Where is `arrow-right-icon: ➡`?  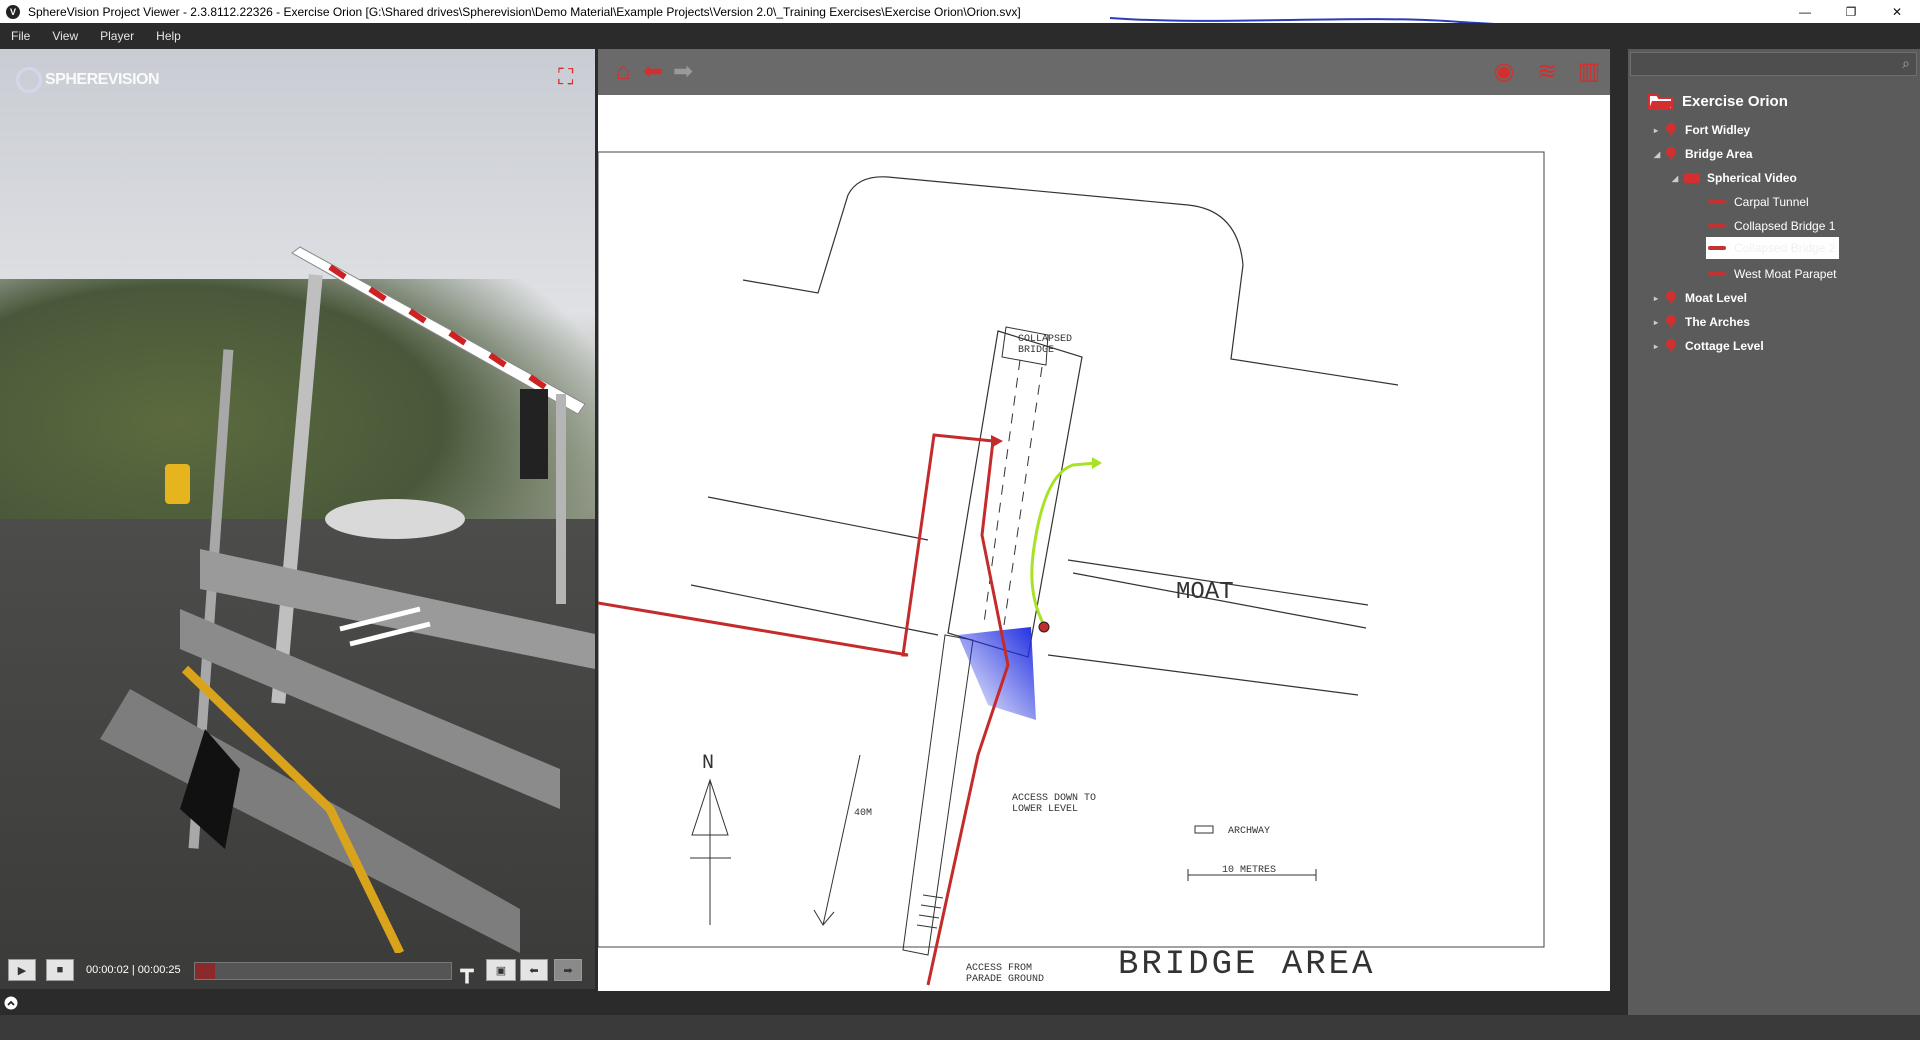 arrow-right-icon: ➡ is located at coordinates (568, 970).